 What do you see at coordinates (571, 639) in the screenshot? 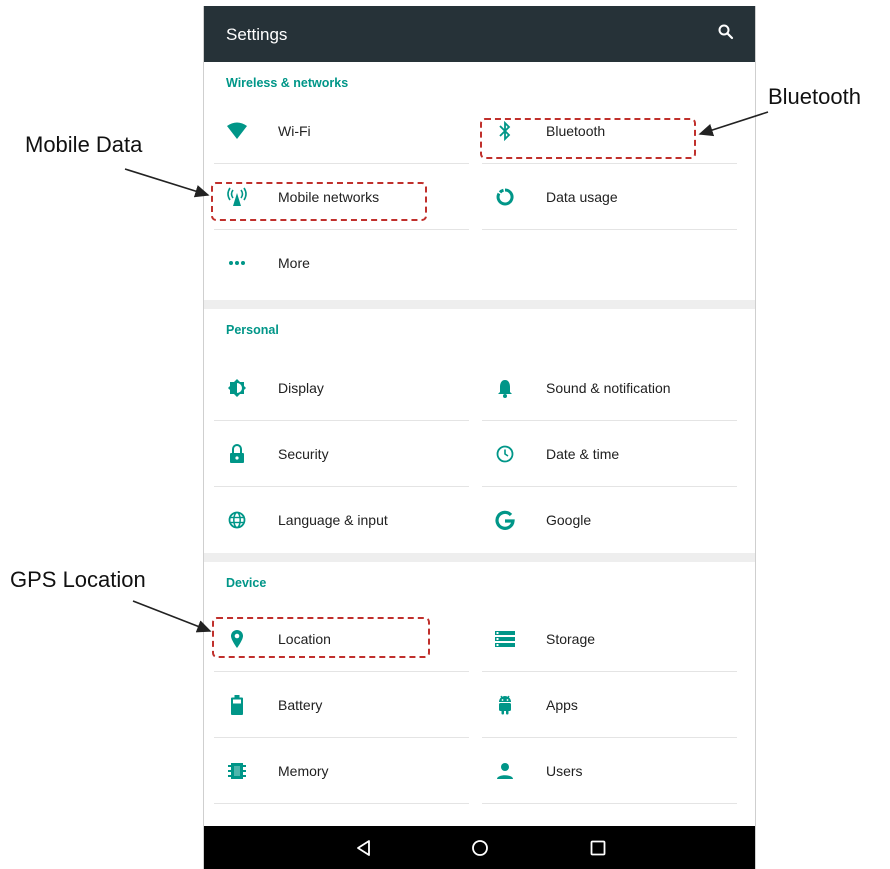
I see `settings-item-label: Storage` at bounding box center [571, 639].